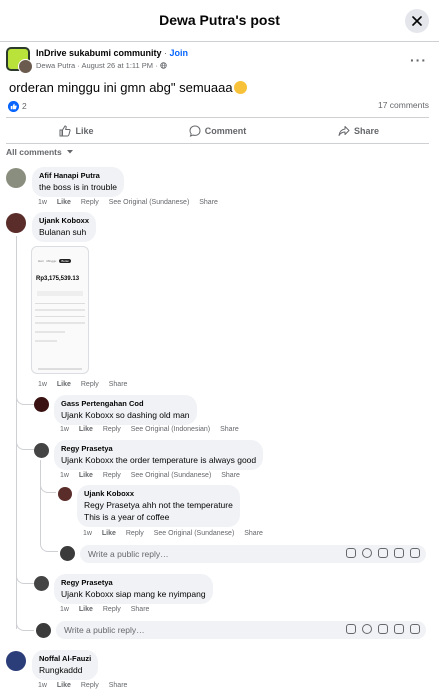 The image size is (439, 693). What do you see at coordinates (125, 403) in the screenshot?
I see `comment-author: Gass Pertengahan Cod` at bounding box center [125, 403].